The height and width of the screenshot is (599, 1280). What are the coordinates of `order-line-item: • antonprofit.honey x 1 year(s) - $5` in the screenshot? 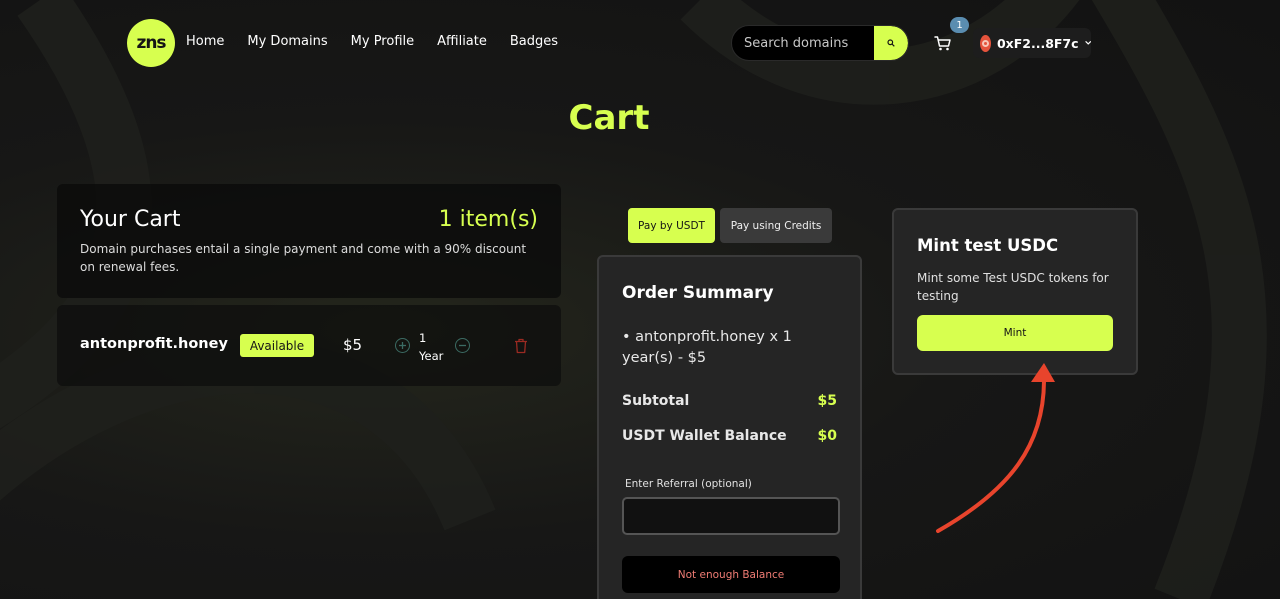 It's located at (707, 347).